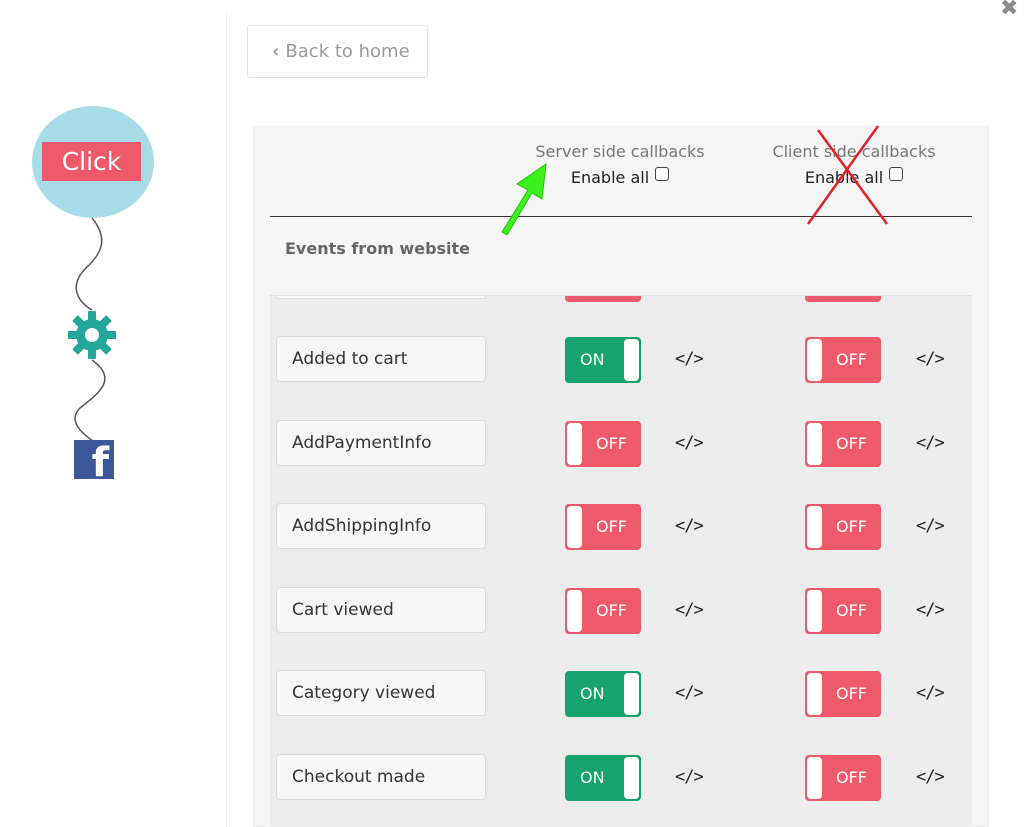 The image size is (1024, 827). Describe the element at coordinates (378, 248) in the screenshot. I see `section-title: Events from website` at that location.